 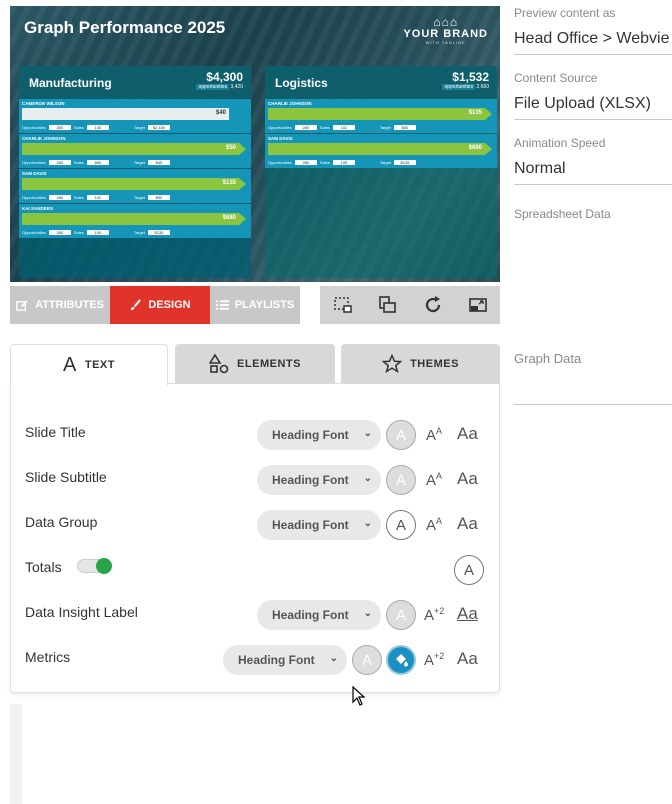 What do you see at coordinates (404, 127) in the screenshot?
I see `metric-value: $50` at bounding box center [404, 127].